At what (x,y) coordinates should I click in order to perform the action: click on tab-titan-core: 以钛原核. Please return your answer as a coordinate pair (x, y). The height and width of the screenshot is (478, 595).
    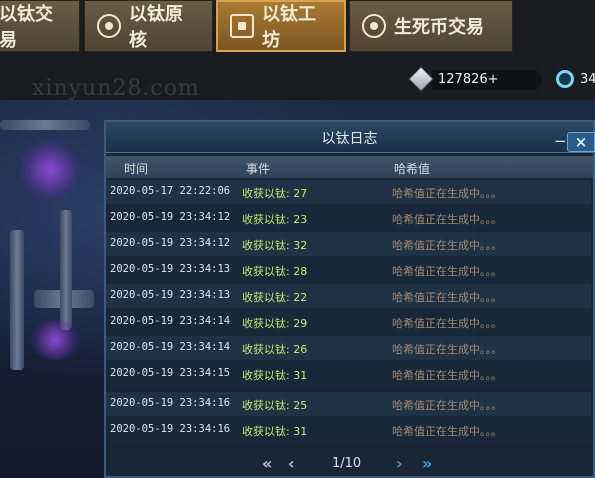
    Looking at the image, I should click on (148, 26).